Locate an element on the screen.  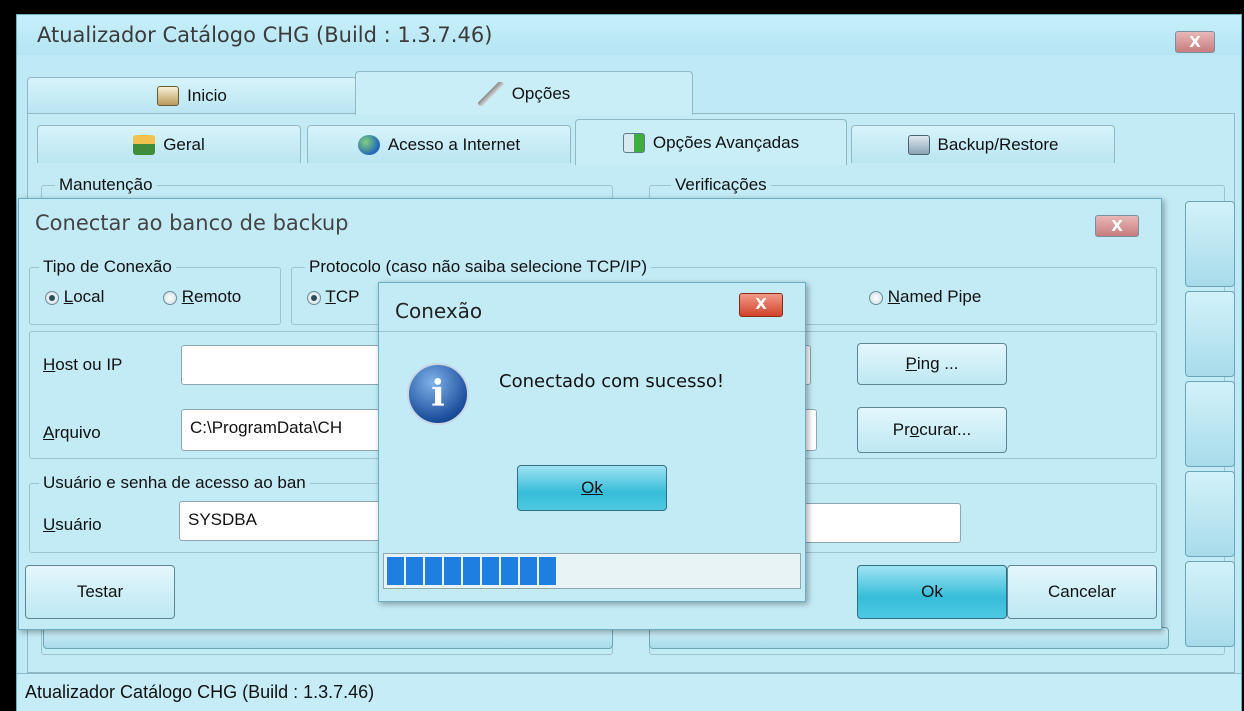
user-label: Usuário is located at coordinates (72, 525).